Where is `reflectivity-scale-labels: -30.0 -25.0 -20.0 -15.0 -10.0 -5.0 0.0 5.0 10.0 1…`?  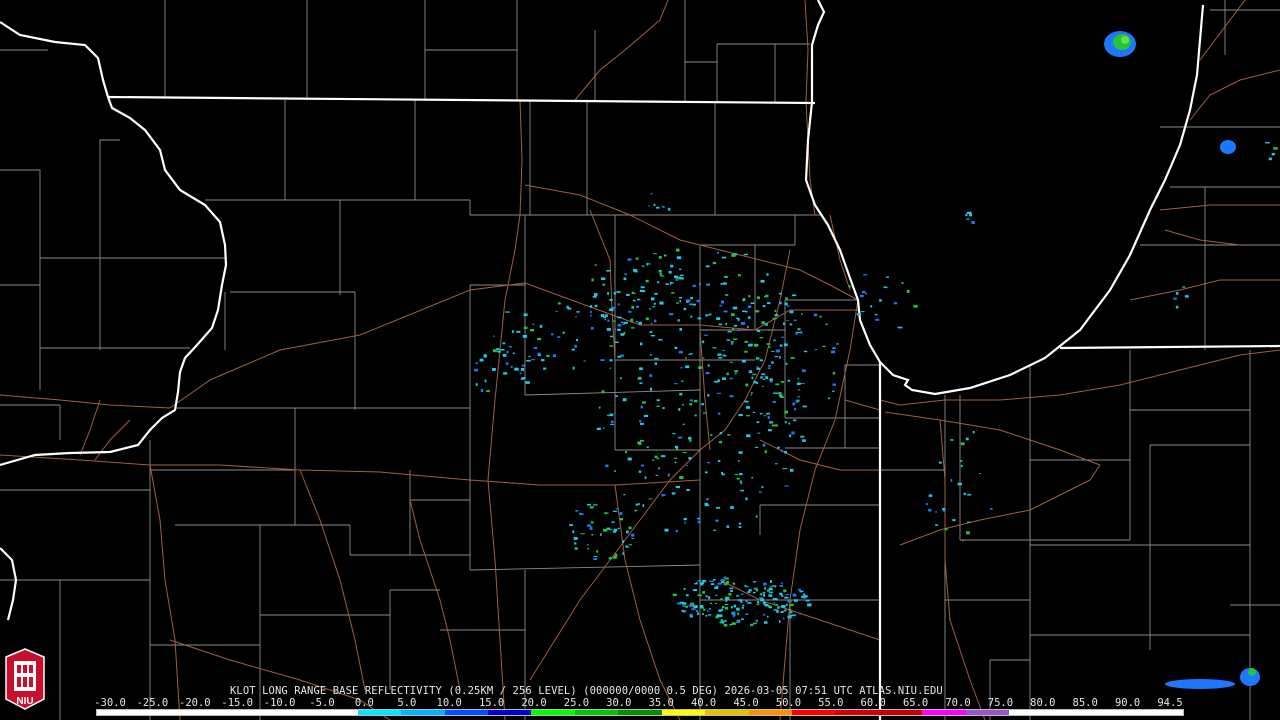
reflectivity-scale-labels: -30.0 -25.0 -20.0 -15.0 -10.0 -5.0 0.0 5.0 10.0 1… is located at coordinates (642, 703).